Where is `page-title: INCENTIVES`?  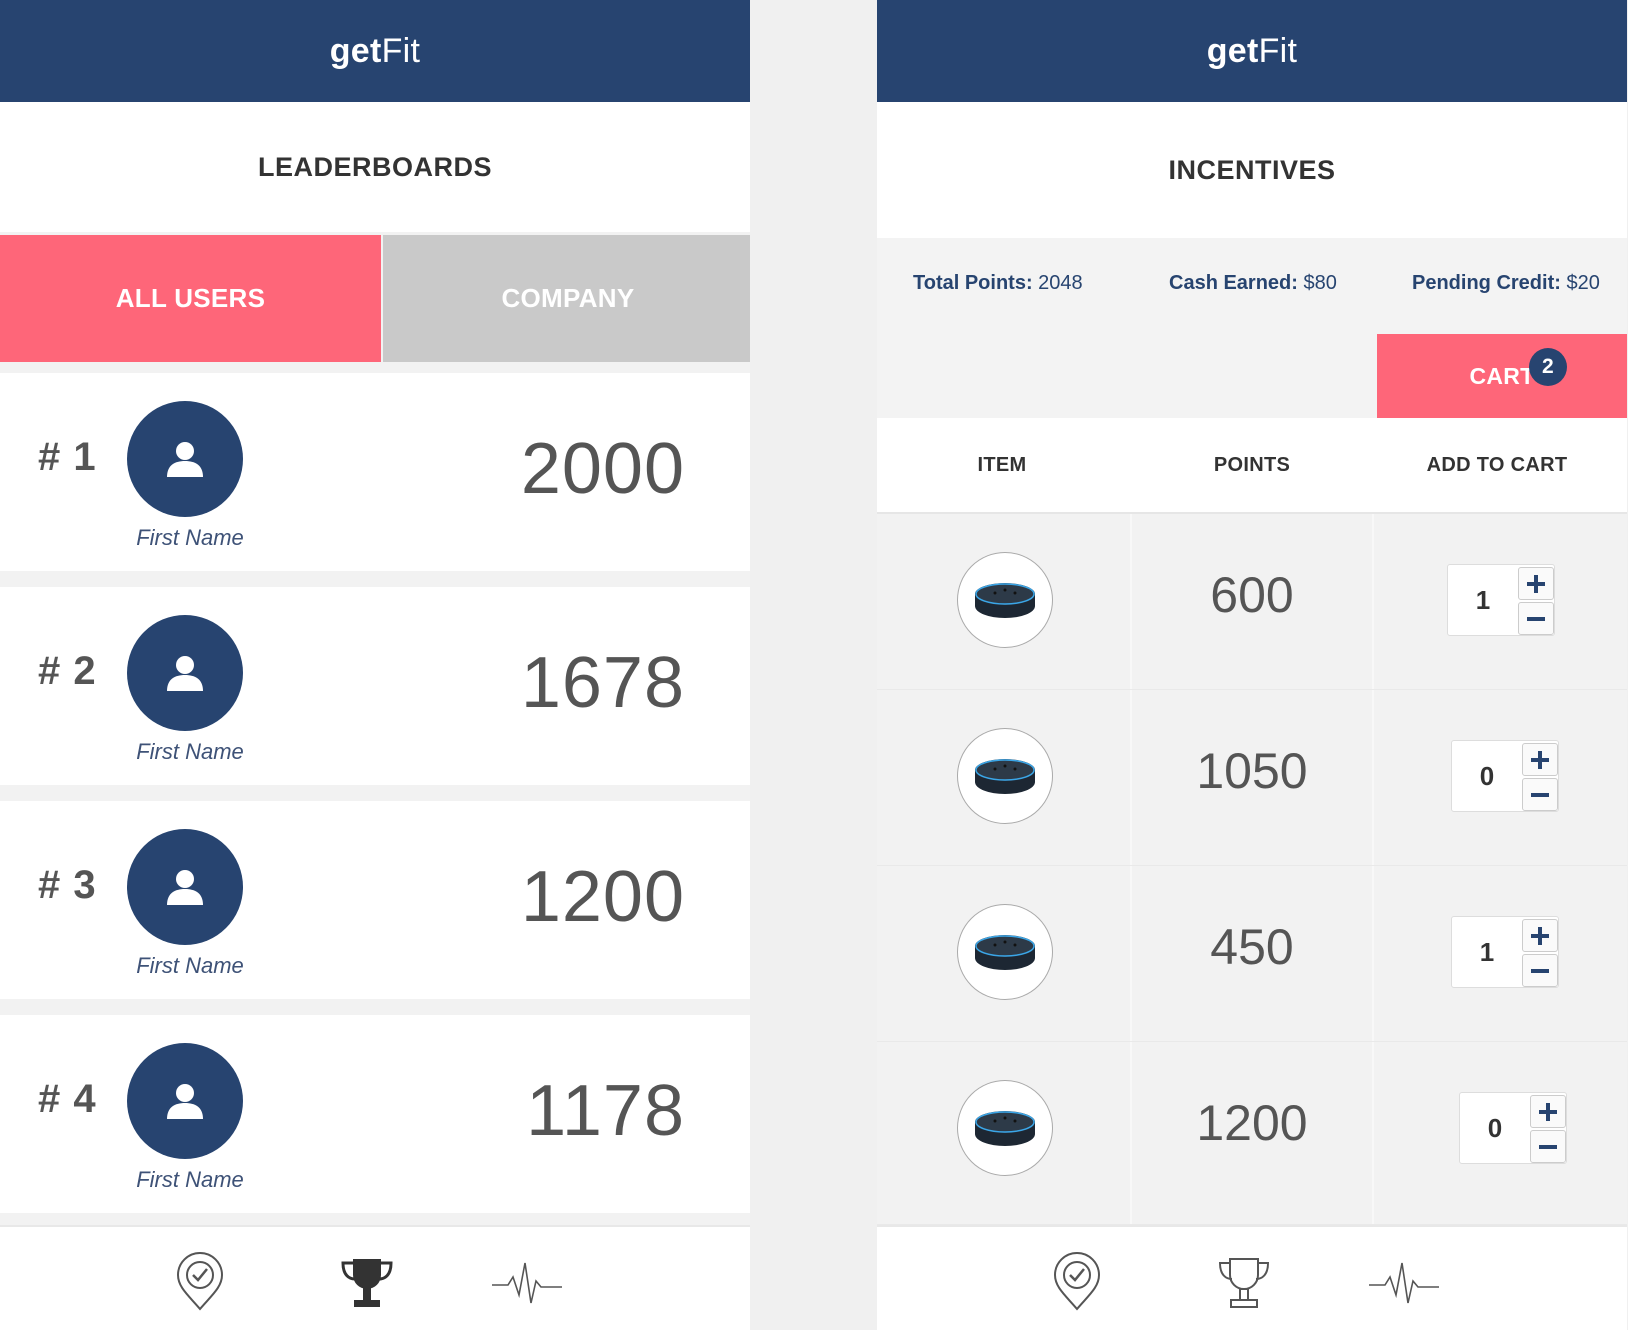
page-title: INCENTIVES is located at coordinates (1252, 169).